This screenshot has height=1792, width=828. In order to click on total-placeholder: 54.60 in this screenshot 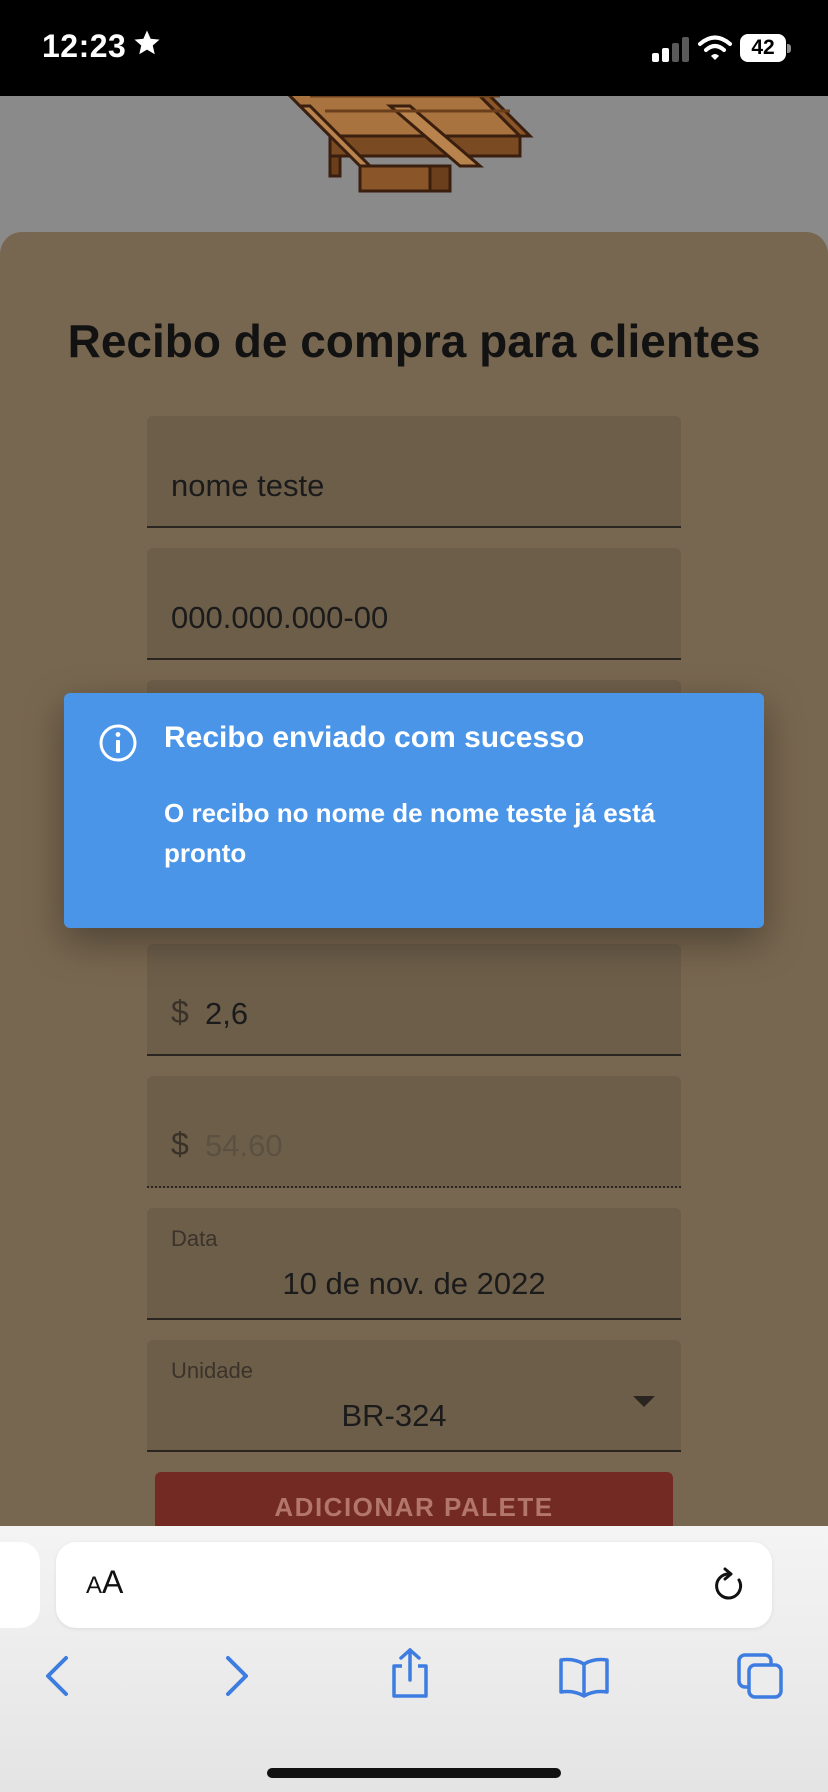, I will do `click(244, 1145)`.